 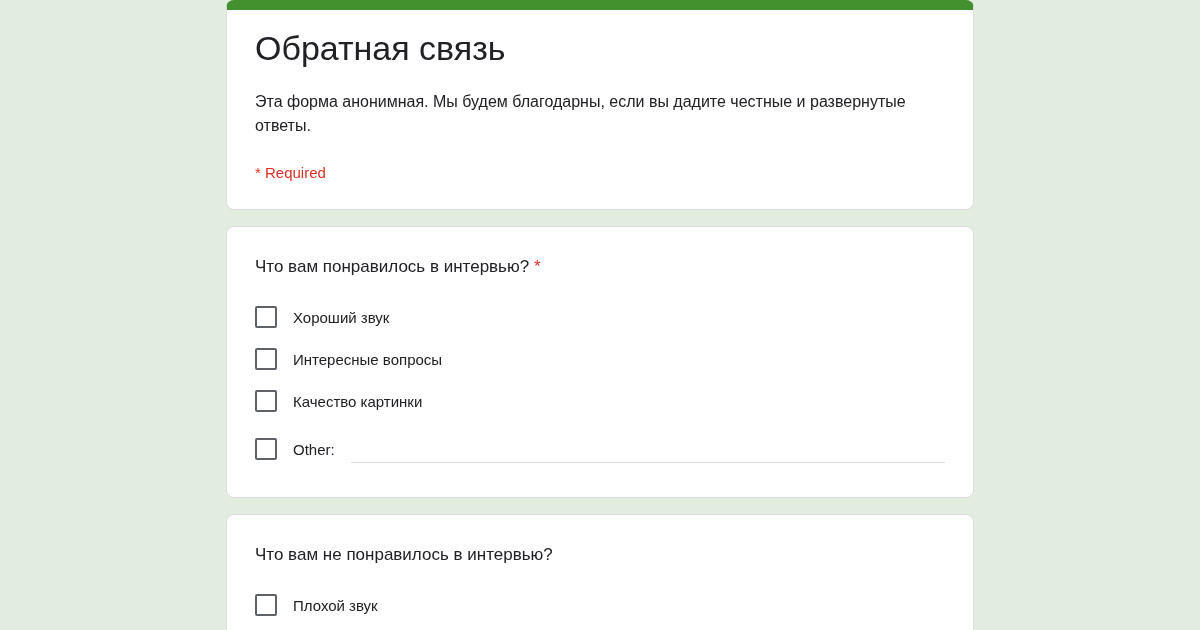 I want to click on form-title: Обратная связь, so click(x=381, y=48).